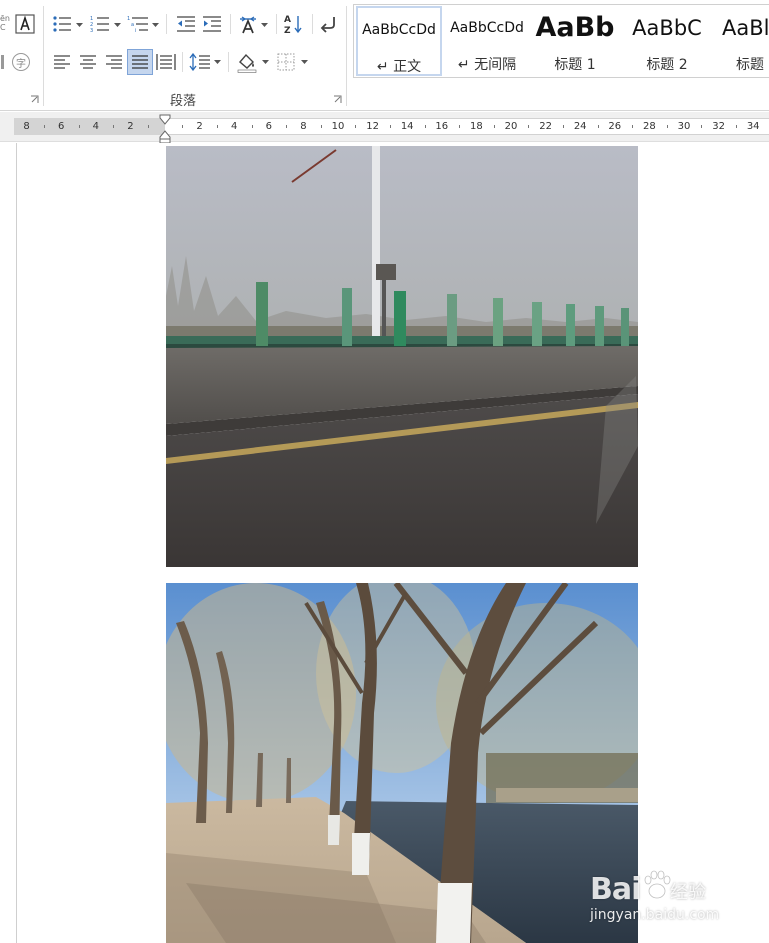 The height and width of the screenshot is (943, 769). Describe the element at coordinates (337, 99) in the screenshot. I see `paragraph-dialog-launcher-icon` at that location.